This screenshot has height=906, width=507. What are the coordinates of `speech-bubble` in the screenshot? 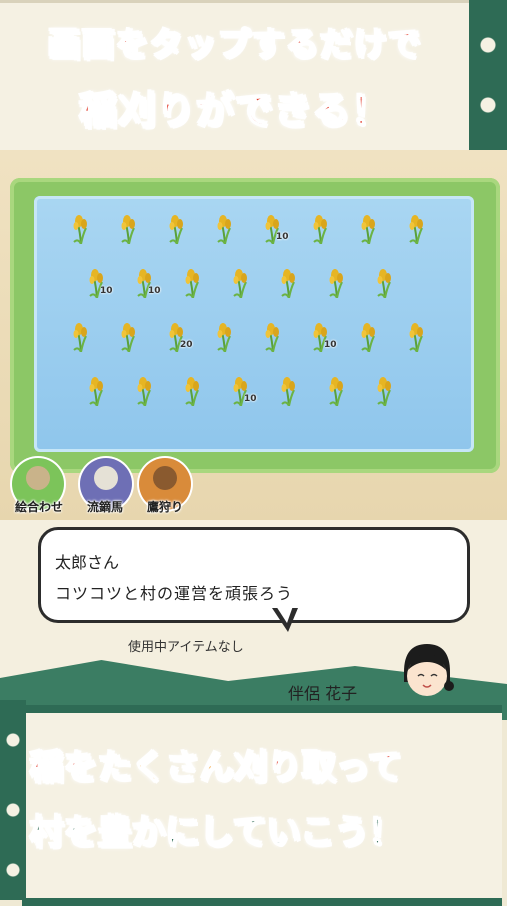 It's located at (254, 575).